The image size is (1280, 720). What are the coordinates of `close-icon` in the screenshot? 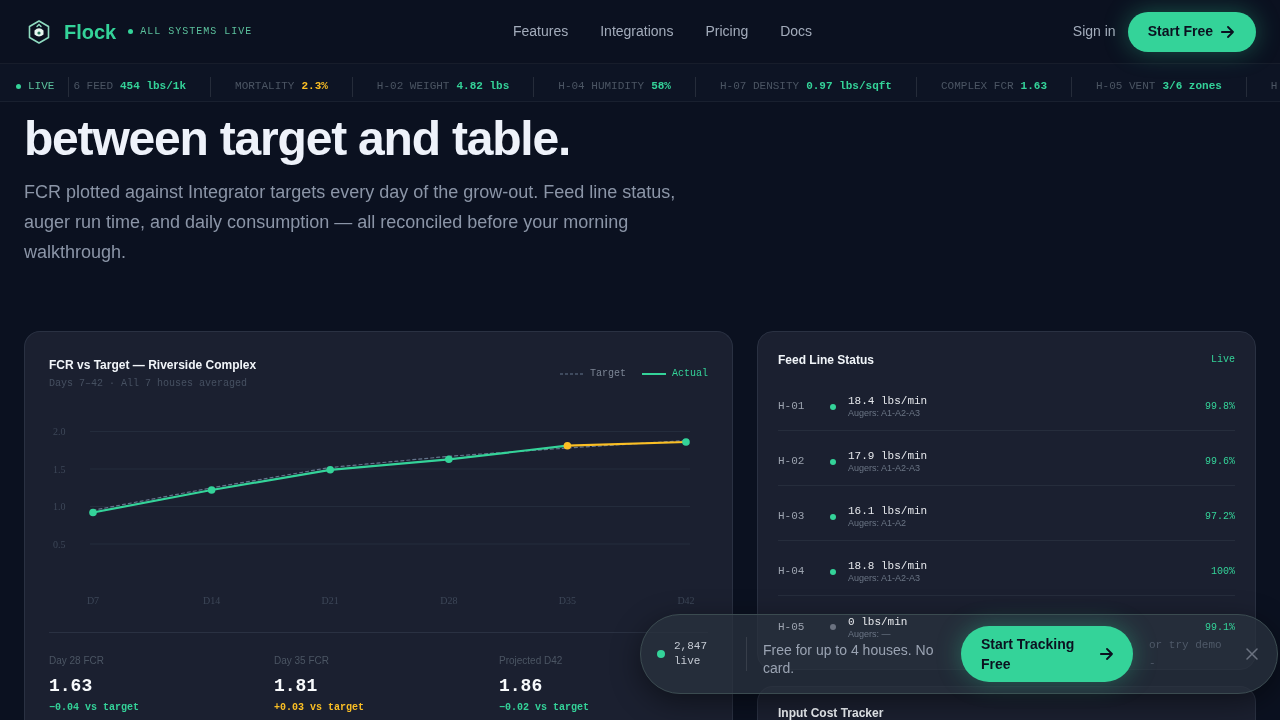 It's located at (1252, 654).